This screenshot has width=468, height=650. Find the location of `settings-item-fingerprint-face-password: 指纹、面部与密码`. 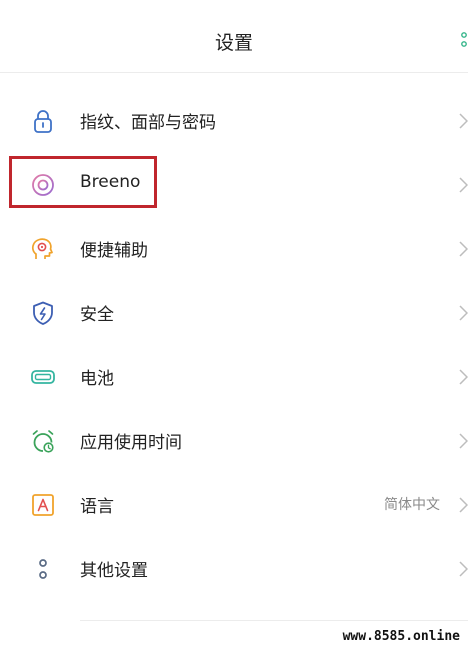

settings-item-fingerprint-face-password: 指纹、面部与密码 is located at coordinates (234, 121).